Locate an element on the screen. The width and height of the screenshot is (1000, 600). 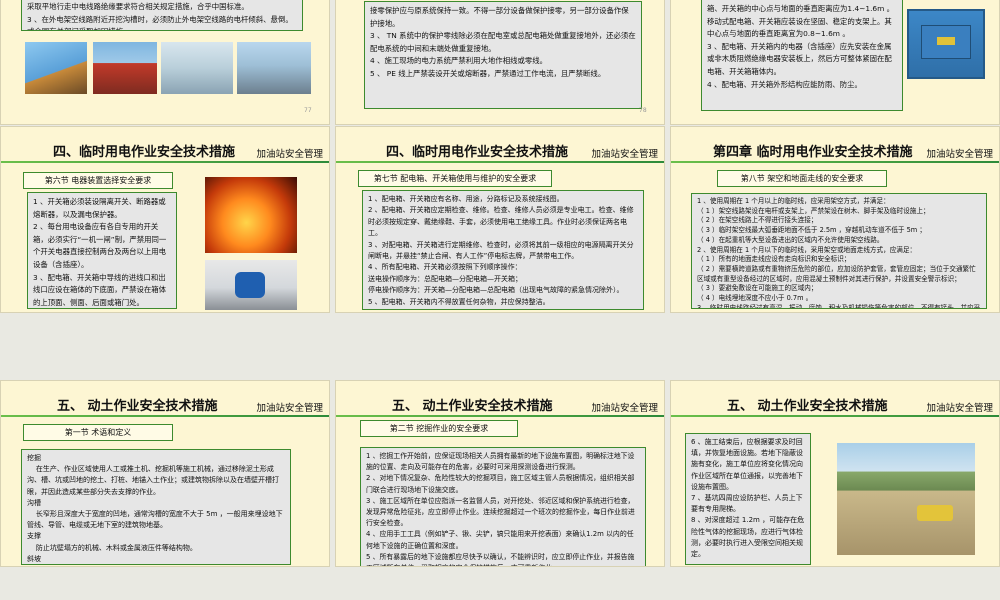
slide-8-course-name: 加油站安全管理 is located at coordinates (624, 408).